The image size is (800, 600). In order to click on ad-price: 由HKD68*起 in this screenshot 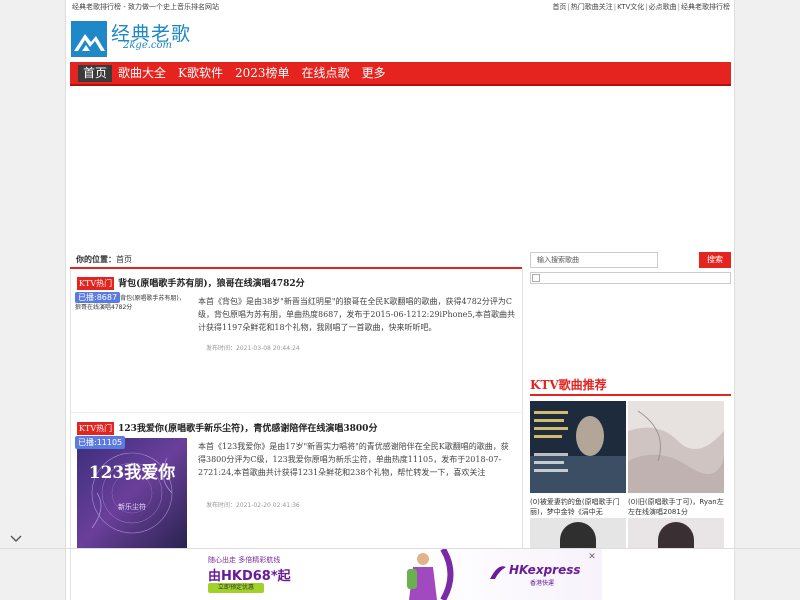, I will do `click(249, 576)`.